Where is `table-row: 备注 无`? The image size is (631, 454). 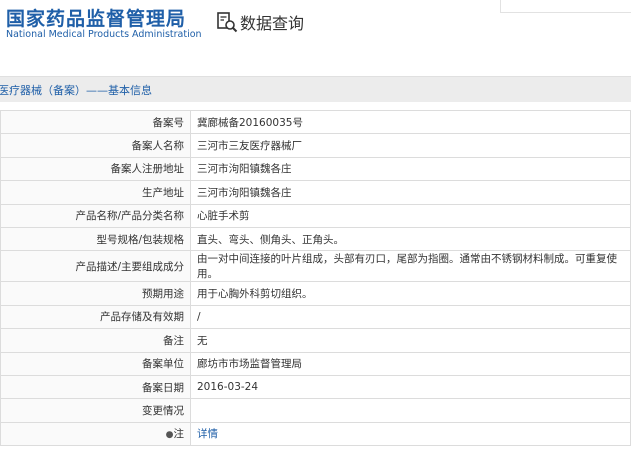
table-row: 备注 无 is located at coordinates (315, 340).